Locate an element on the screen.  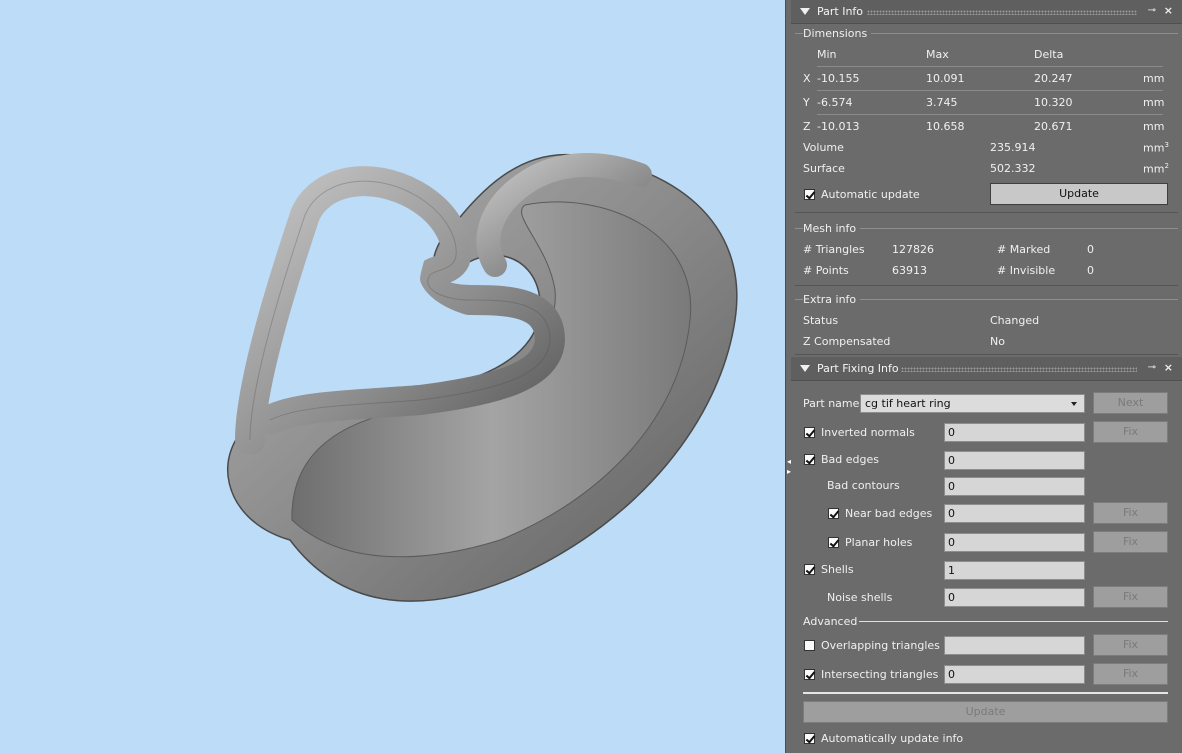
y-delta: 10.320 is located at coordinates (1053, 102).